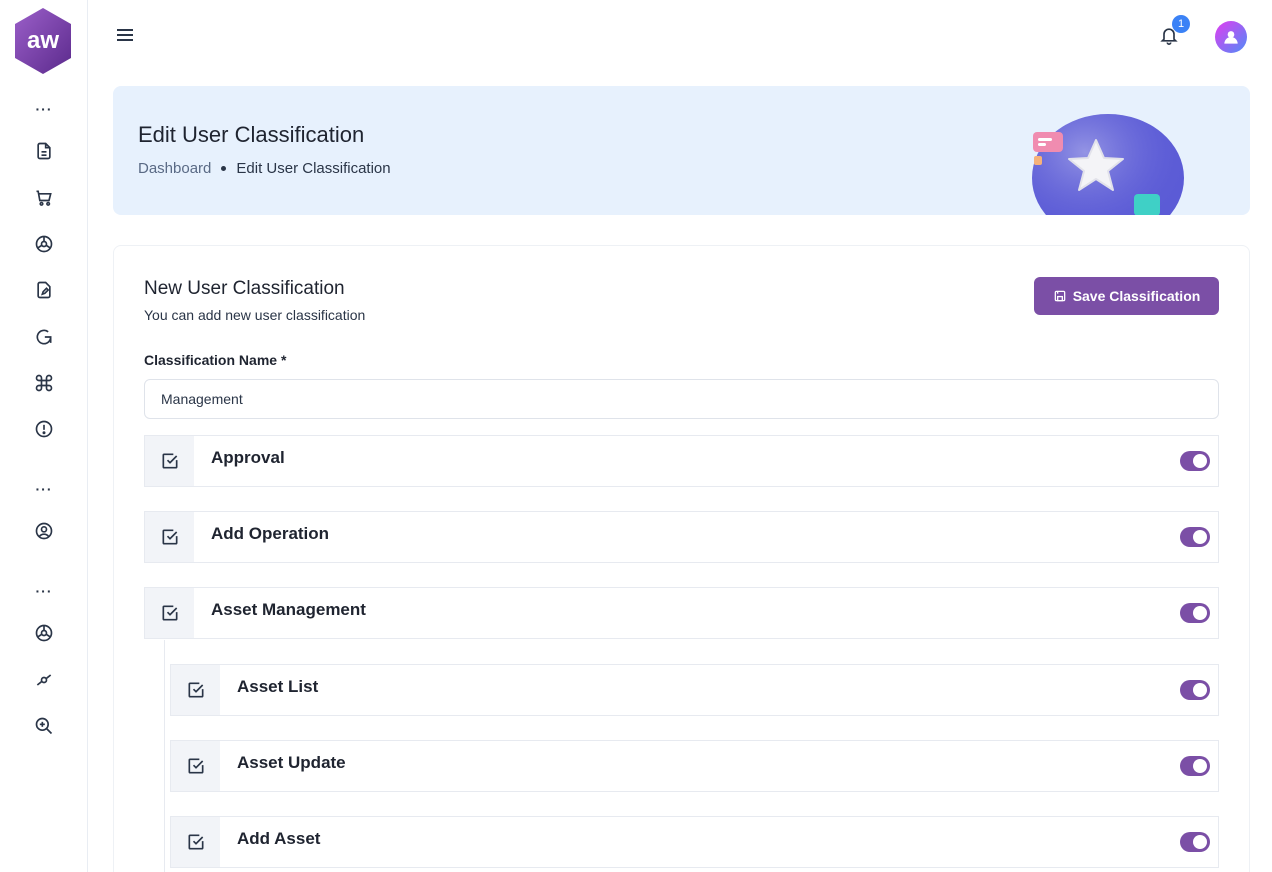 This screenshot has width=1272, height=872. I want to click on svg-text: aw, so click(43, 40).